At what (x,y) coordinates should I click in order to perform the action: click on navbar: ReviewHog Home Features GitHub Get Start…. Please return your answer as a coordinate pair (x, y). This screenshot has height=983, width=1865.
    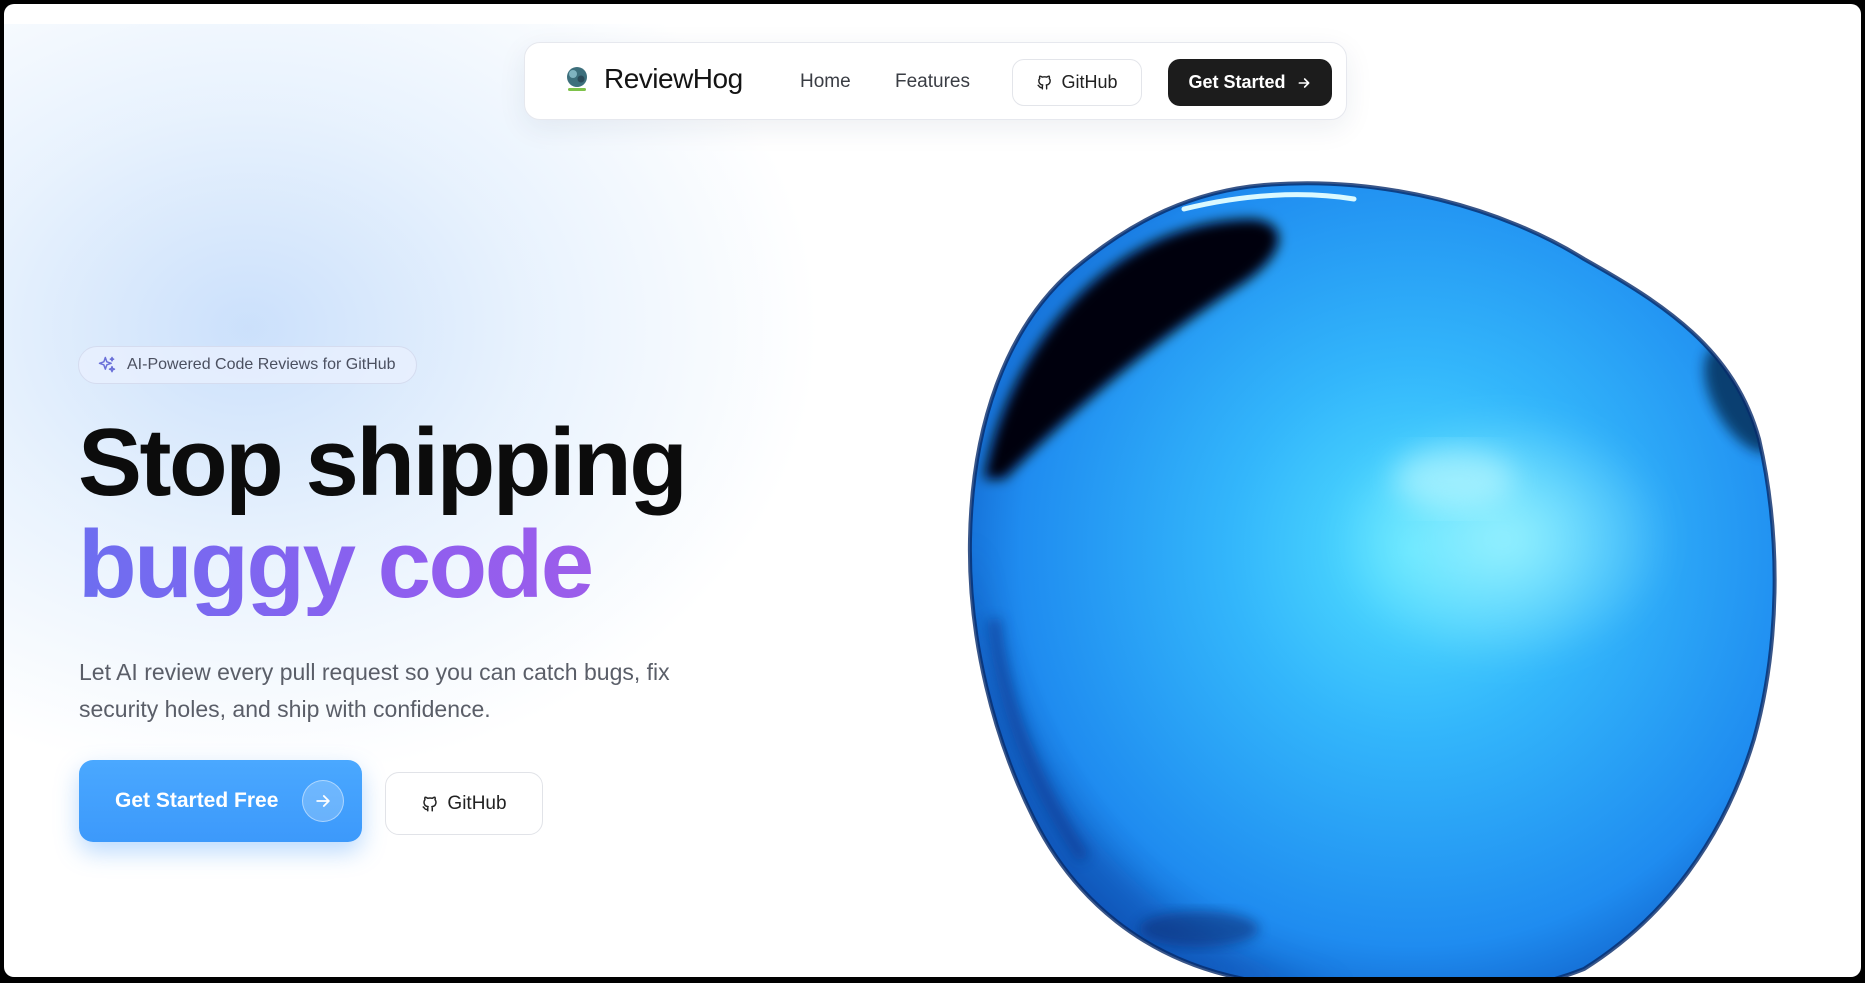
    Looking at the image, I should click on (935, 81).